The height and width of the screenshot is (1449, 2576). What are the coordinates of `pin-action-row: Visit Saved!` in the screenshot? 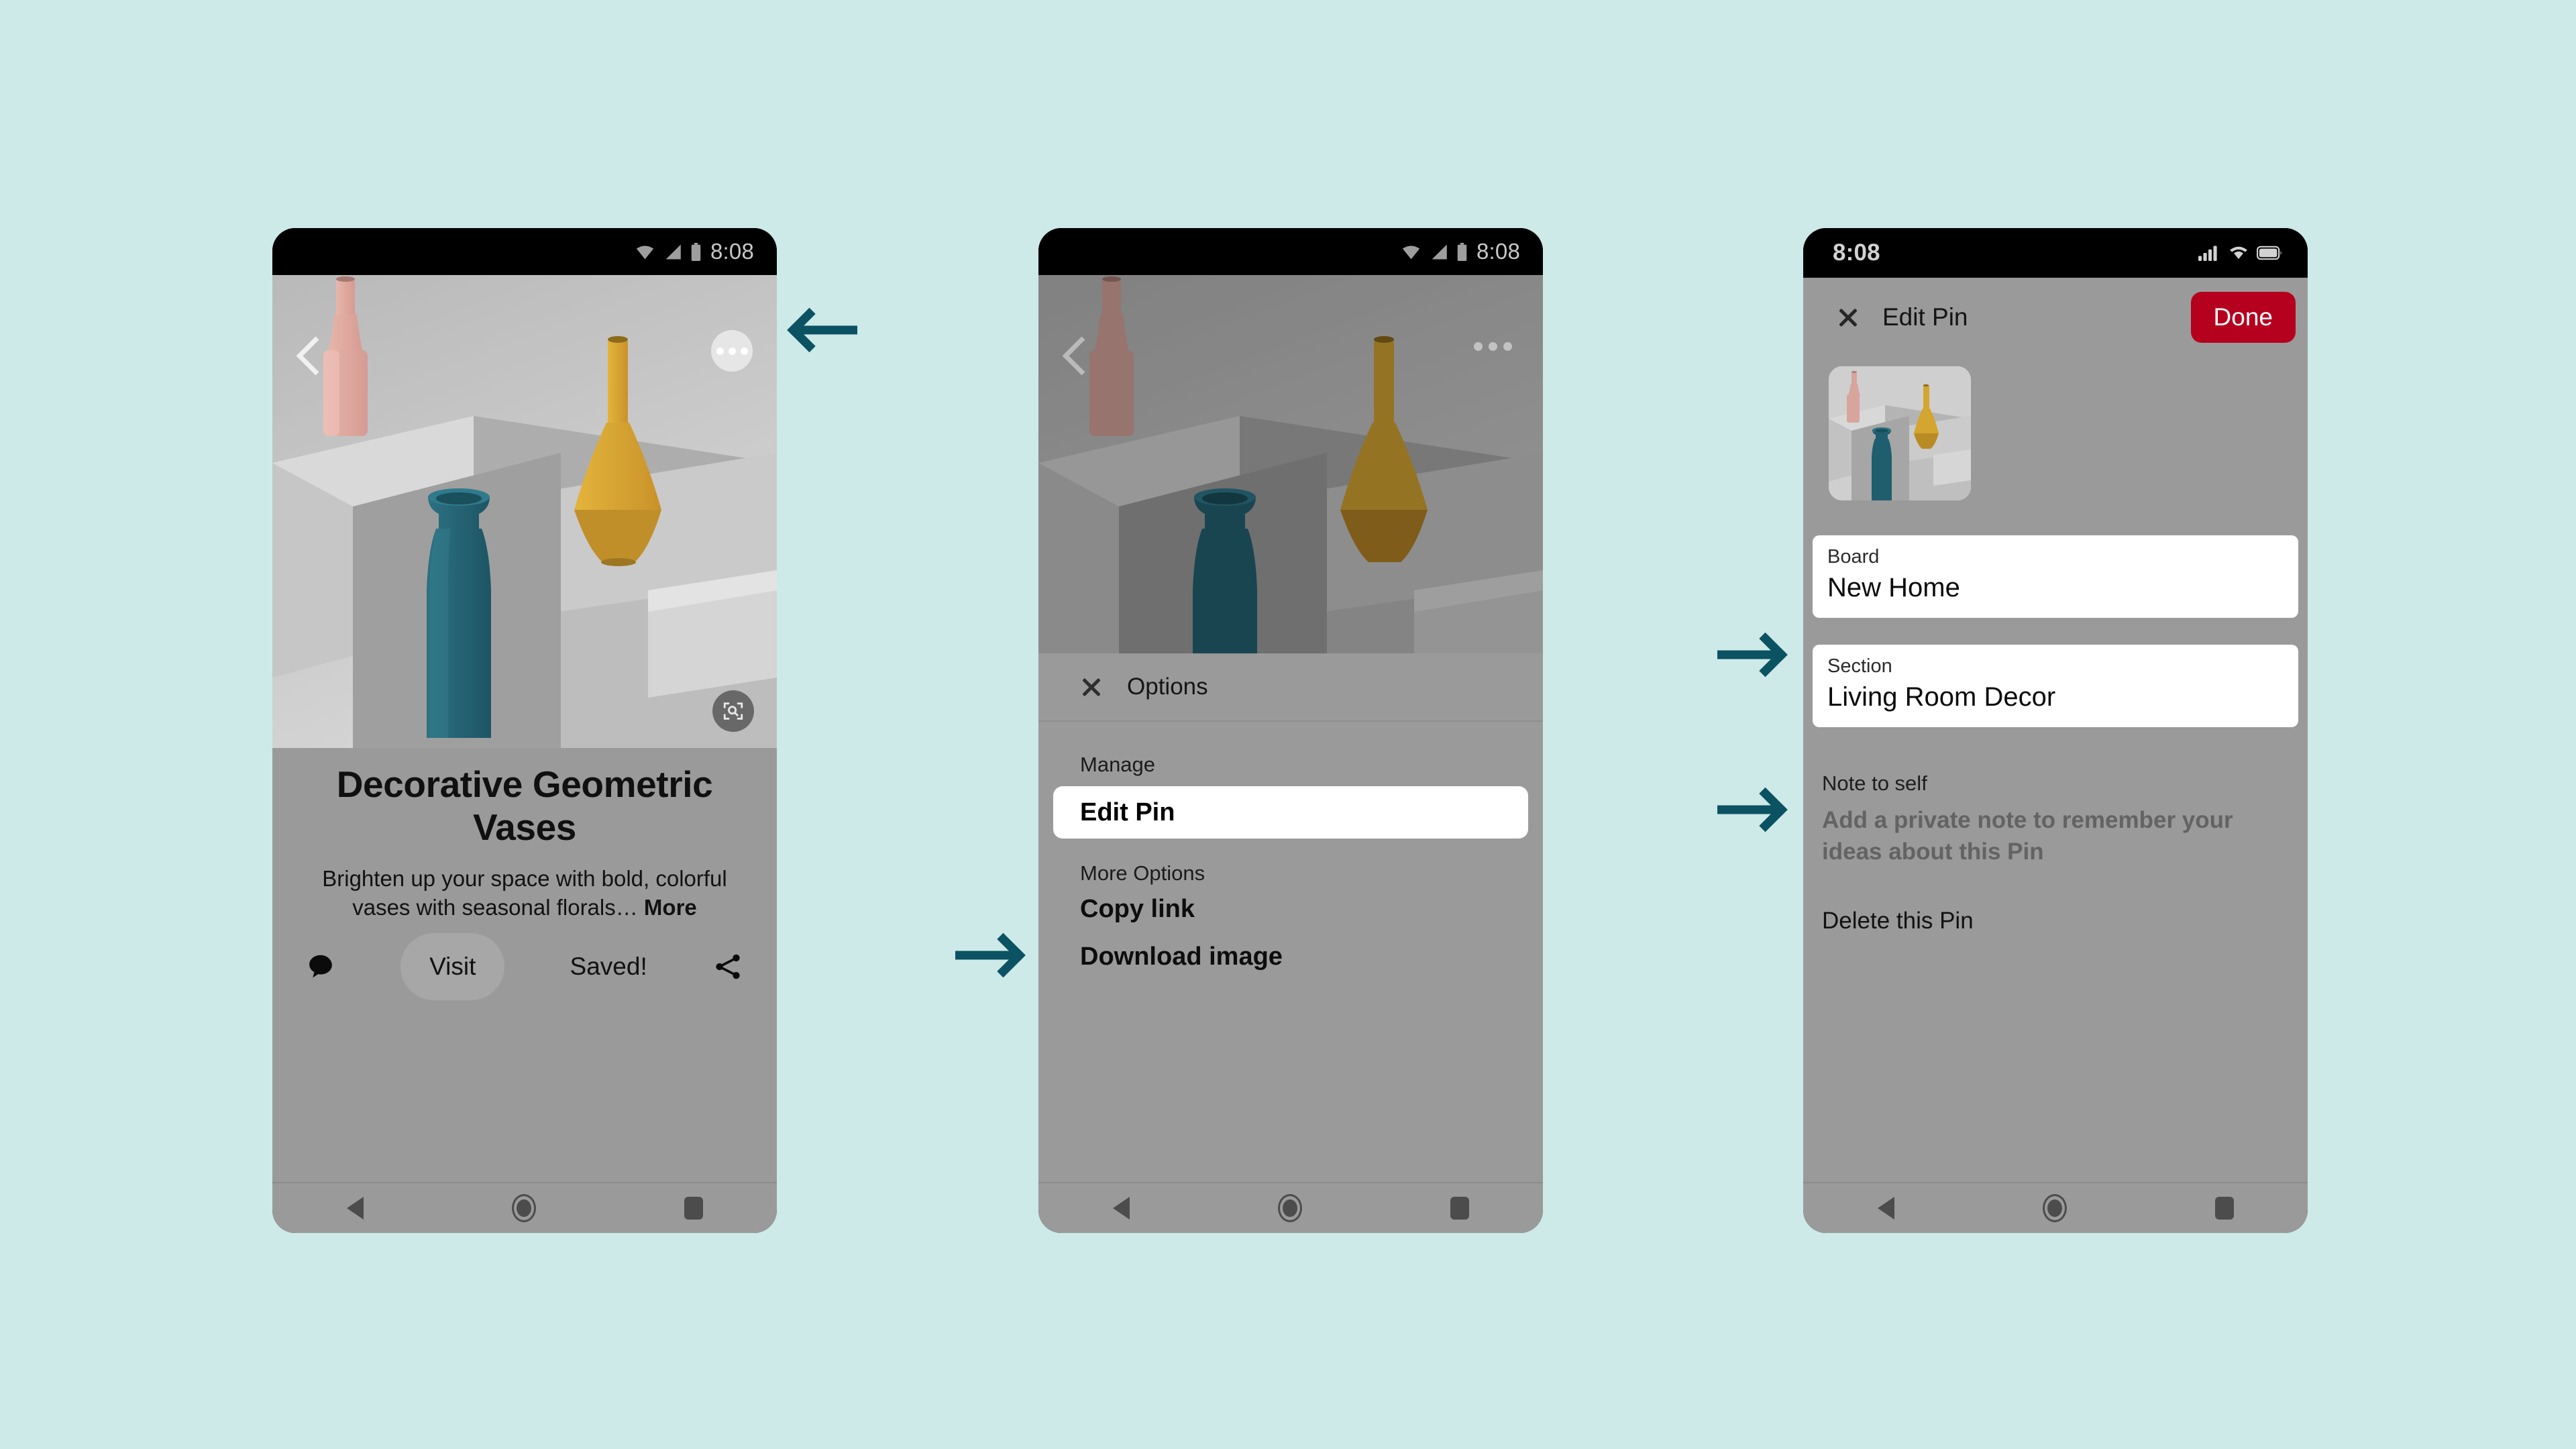 It's located at (524, 966).